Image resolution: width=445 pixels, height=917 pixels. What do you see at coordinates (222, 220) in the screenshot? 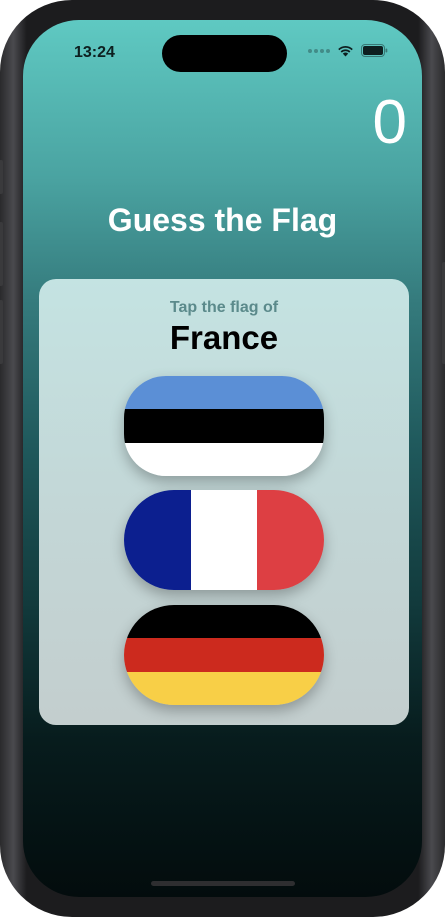
I see `game-title: Guess the Flag` at bounding box center [222, 220].